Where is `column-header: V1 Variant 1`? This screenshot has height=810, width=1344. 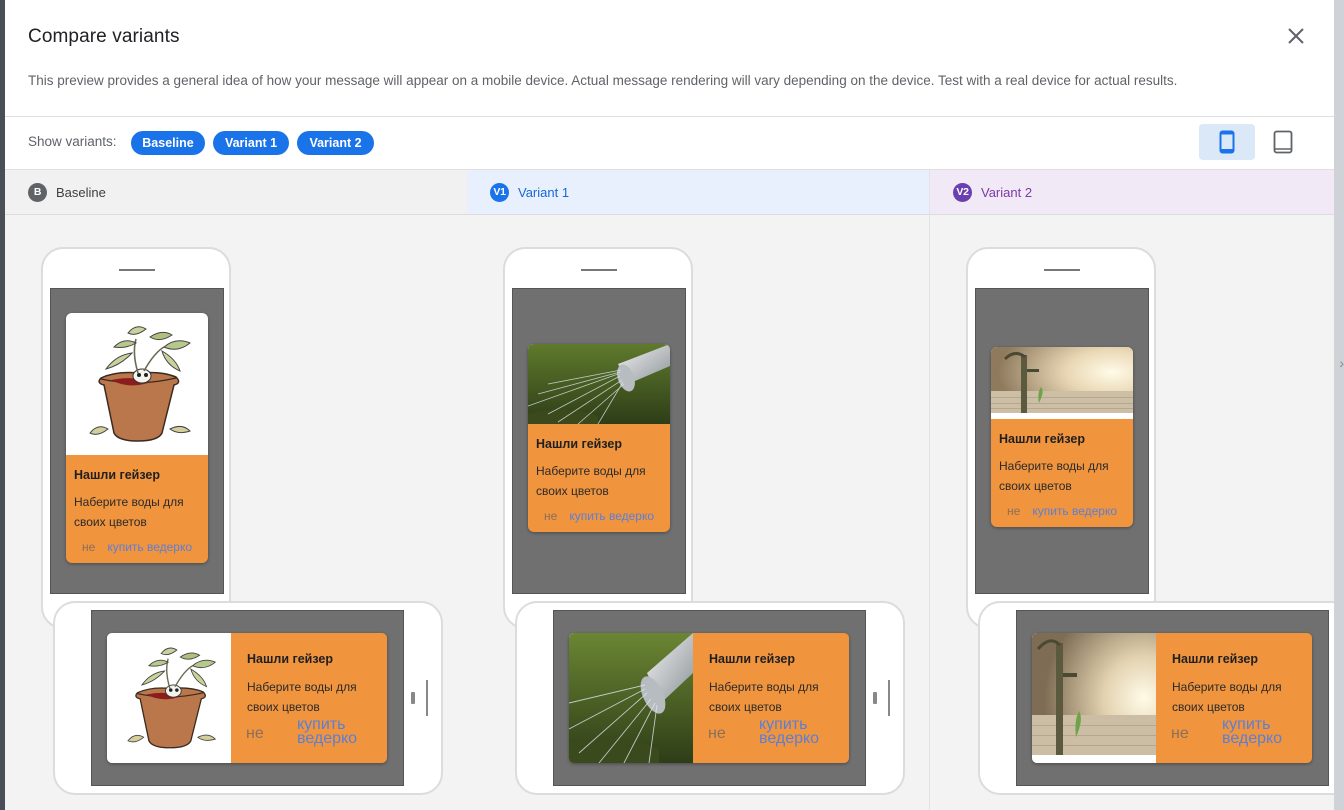 column-header: V1 Variant 1 is located at coordinates (698, 192).